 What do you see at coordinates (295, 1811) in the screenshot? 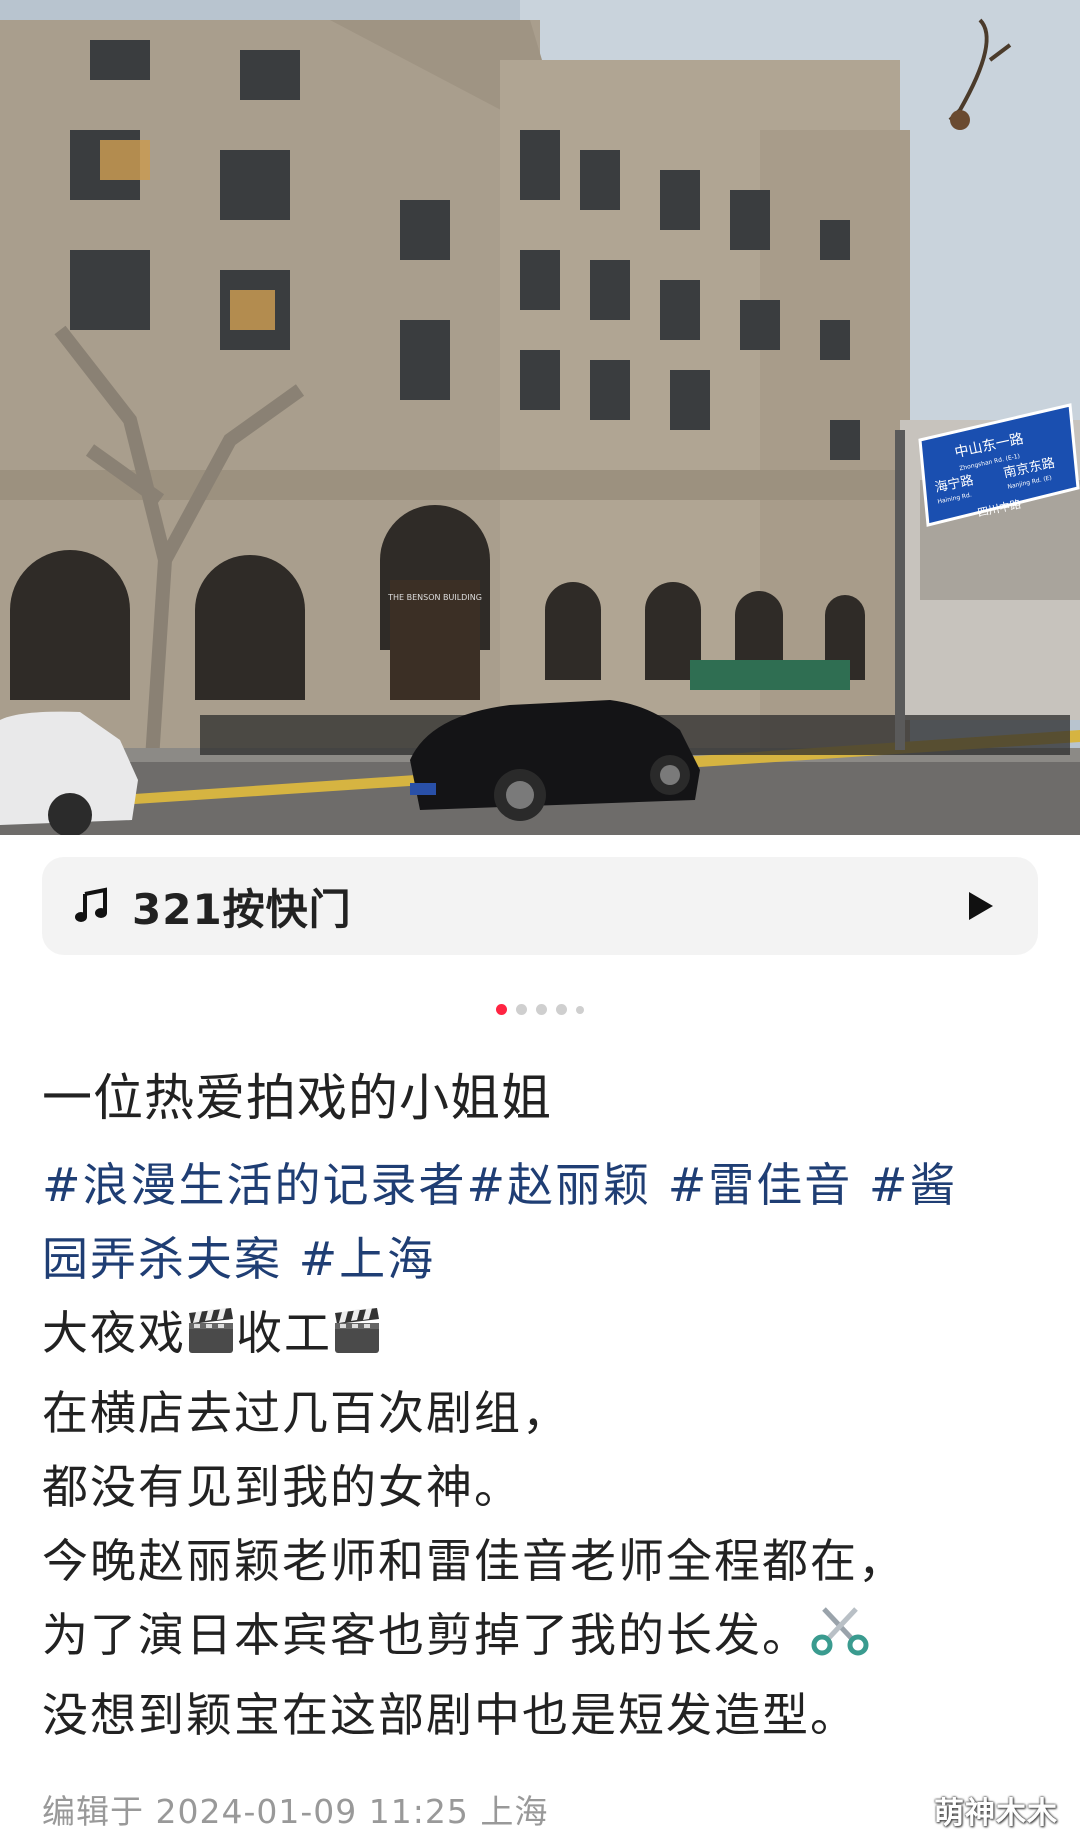
I see `edit-timestamp: 编辑于 2024-01-09 11:25 上海` at bounding box center [295, 1811].